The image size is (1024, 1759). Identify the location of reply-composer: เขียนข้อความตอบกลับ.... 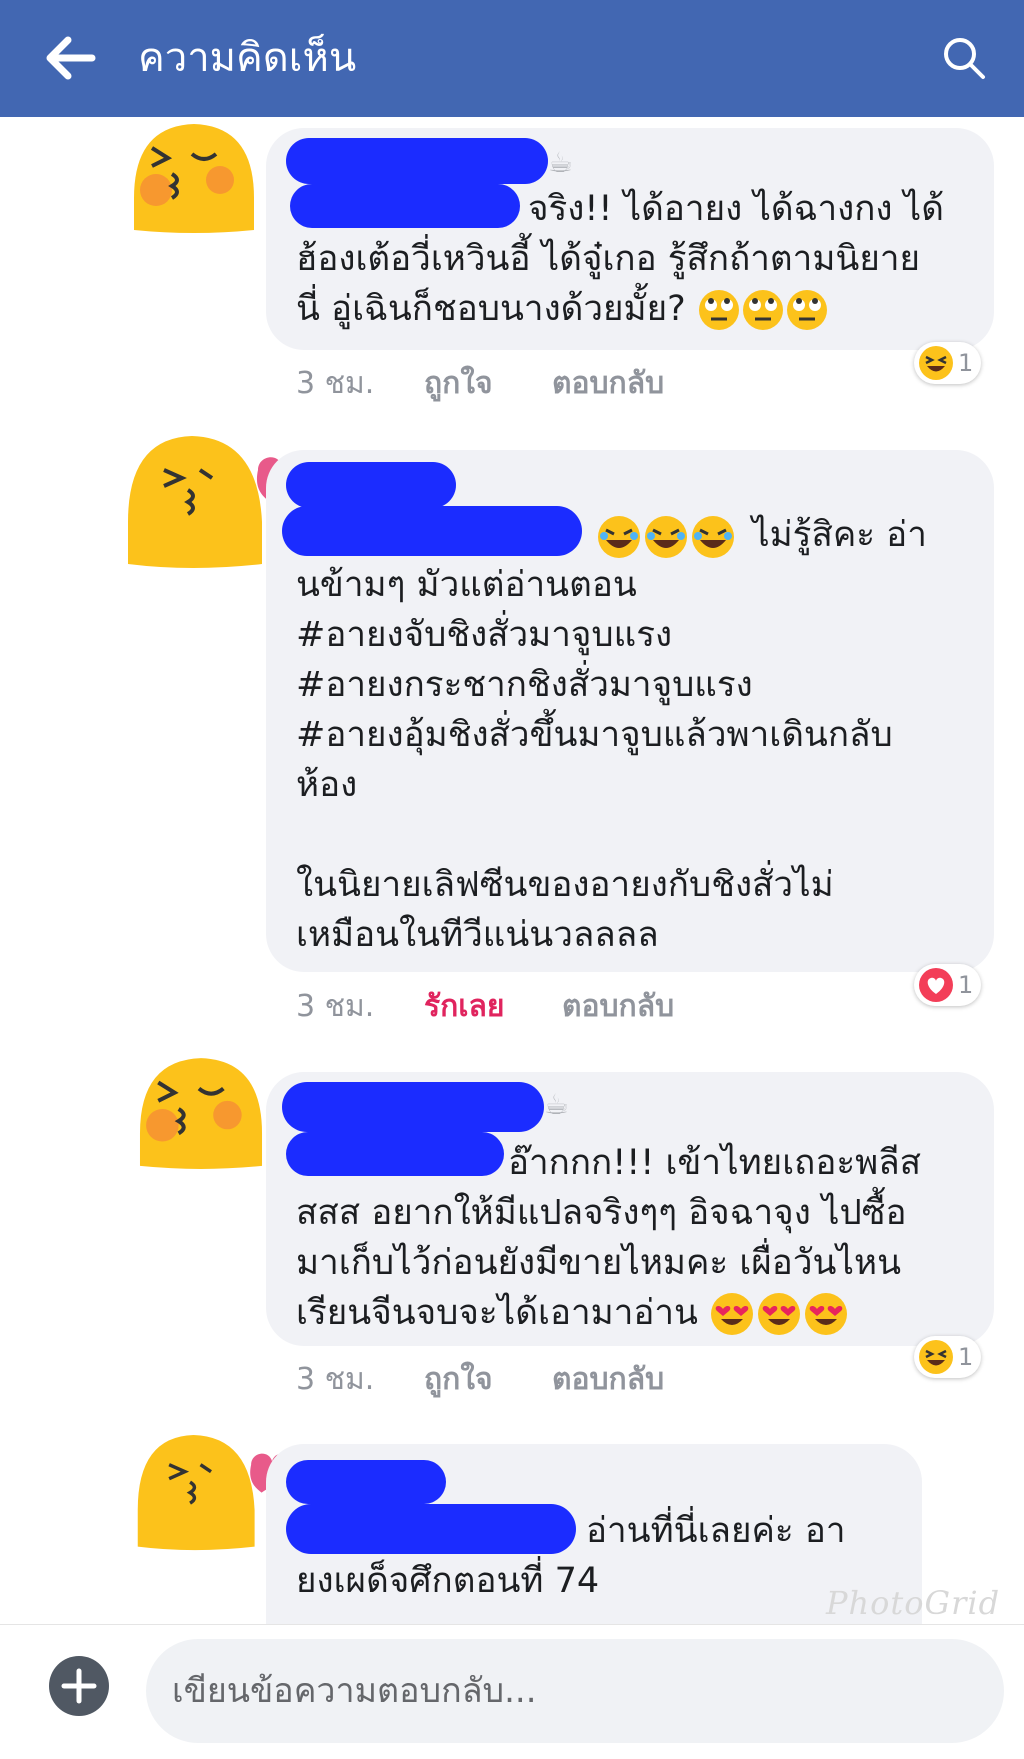
(512, 1691).